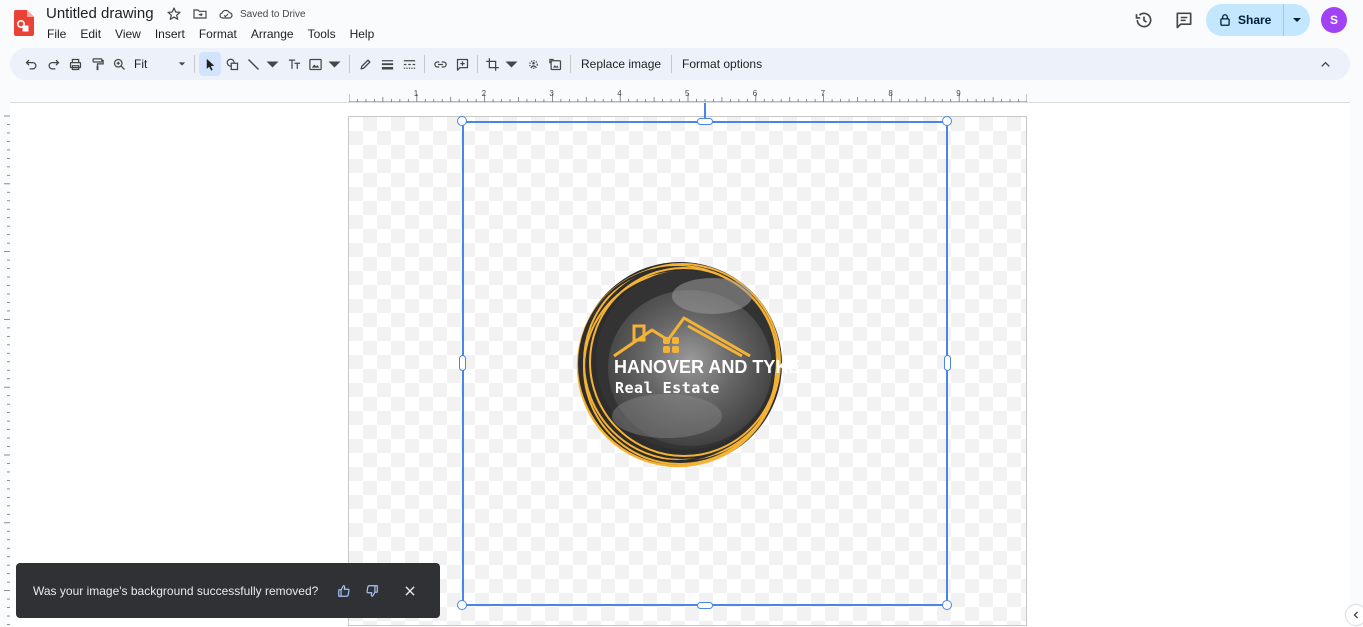 Image resolution: width=1363 pixels, height=627 pixels. I want to click on add-comment-button, so click(462, 64).